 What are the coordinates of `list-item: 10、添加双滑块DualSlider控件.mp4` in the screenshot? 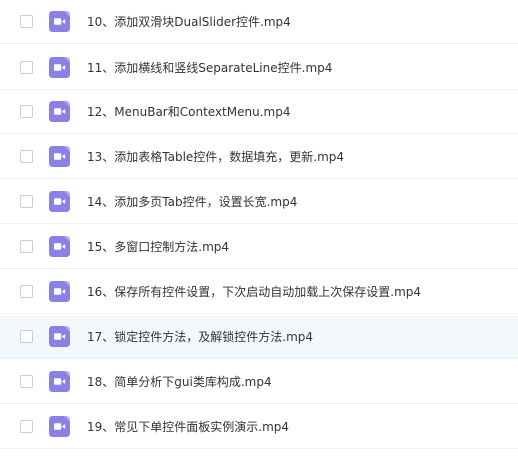 It's located at (259, 22).